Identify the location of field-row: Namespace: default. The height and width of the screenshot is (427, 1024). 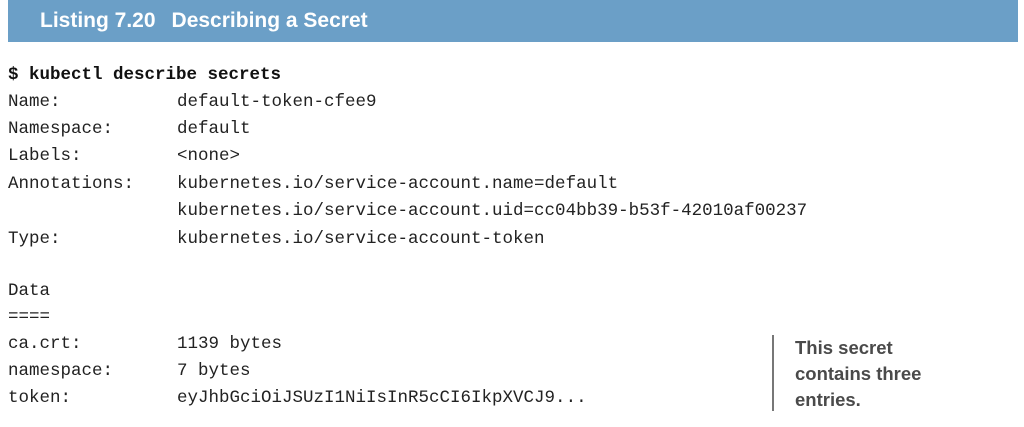
(129, 129).